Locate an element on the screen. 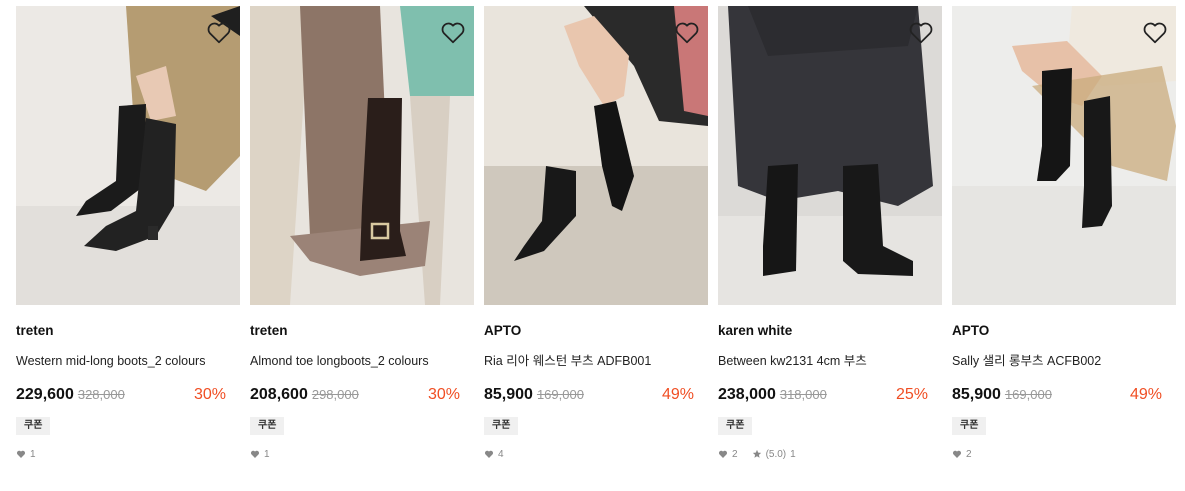 The height and width of the screenshot is (491, 1185). rating-score: (5.0) is located at coordinates (776, 454).